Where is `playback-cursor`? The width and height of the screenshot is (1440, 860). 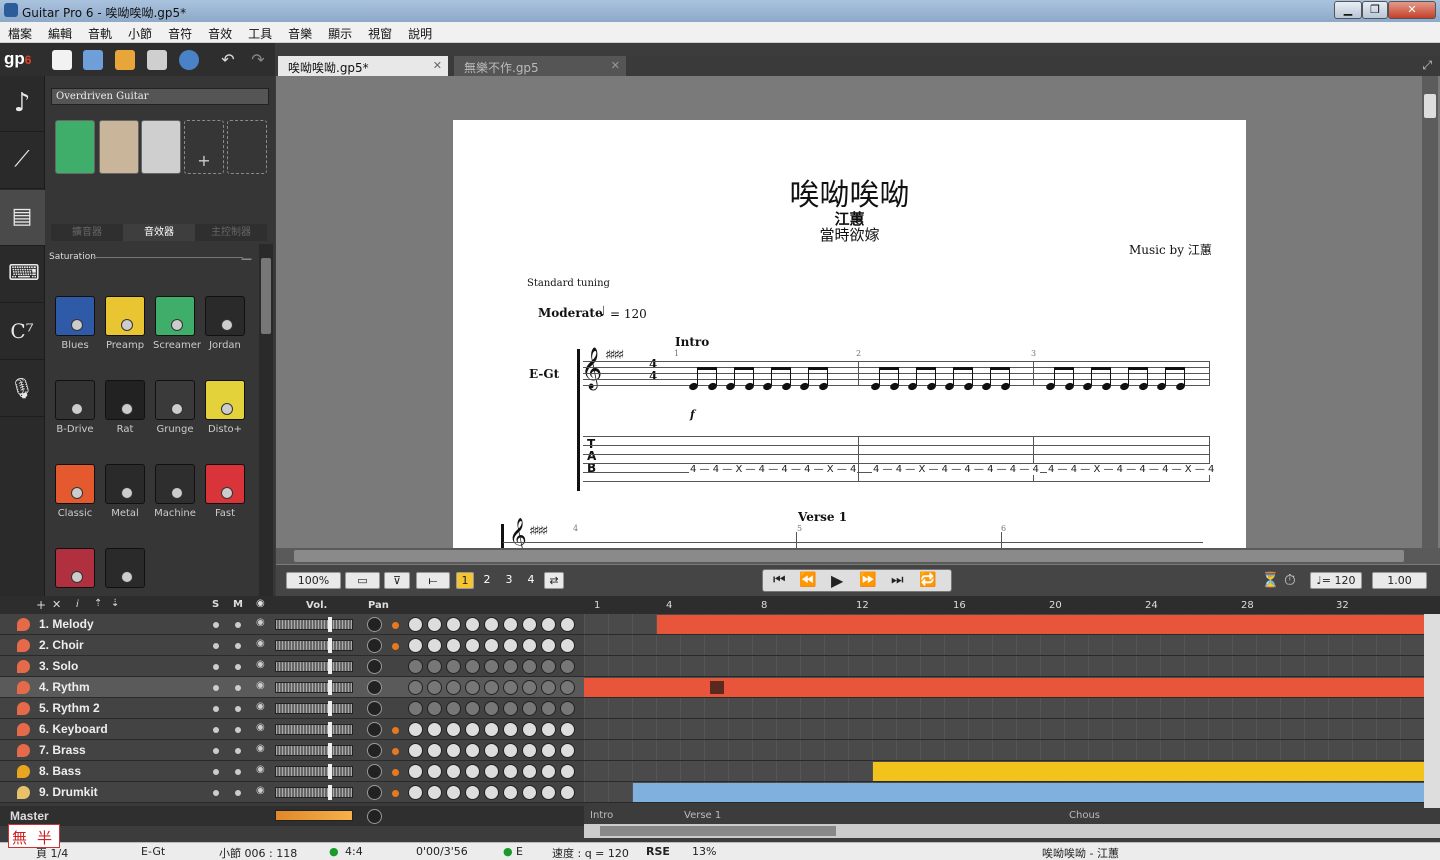 playback-cursor is located at coordinates (717, 687).